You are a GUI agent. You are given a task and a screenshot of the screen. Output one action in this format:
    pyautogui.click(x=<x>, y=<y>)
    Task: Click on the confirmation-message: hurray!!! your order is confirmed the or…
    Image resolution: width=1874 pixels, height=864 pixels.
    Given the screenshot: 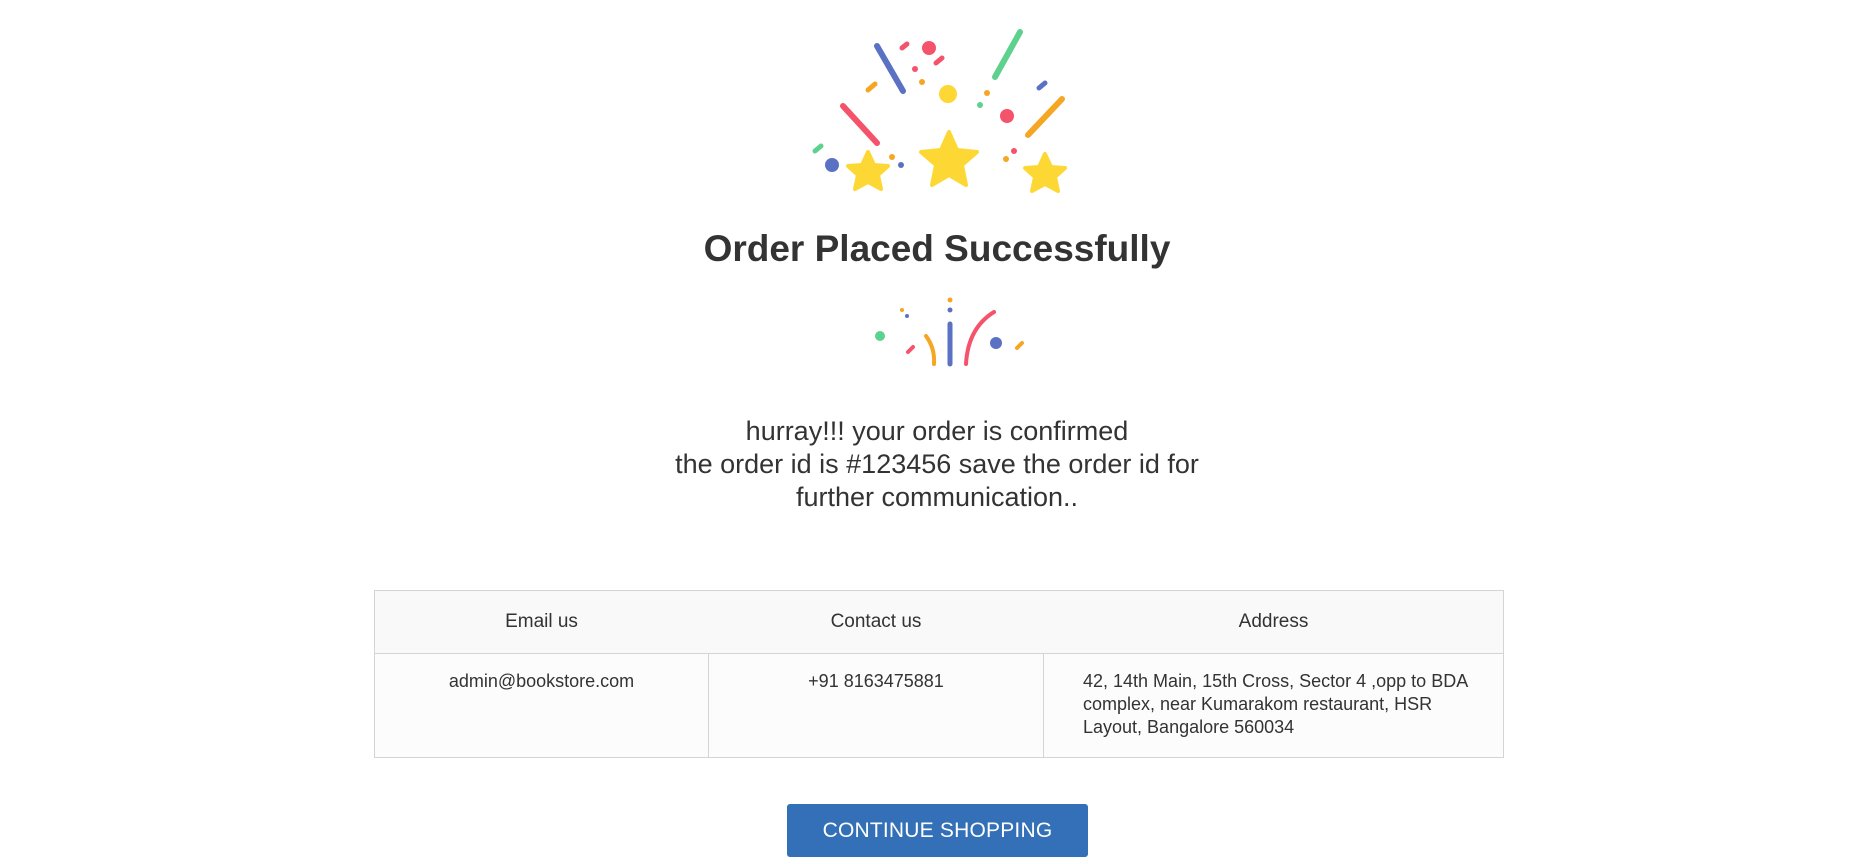 What is the action you would take?
    pyautogui.click(x=937, y=464)
    